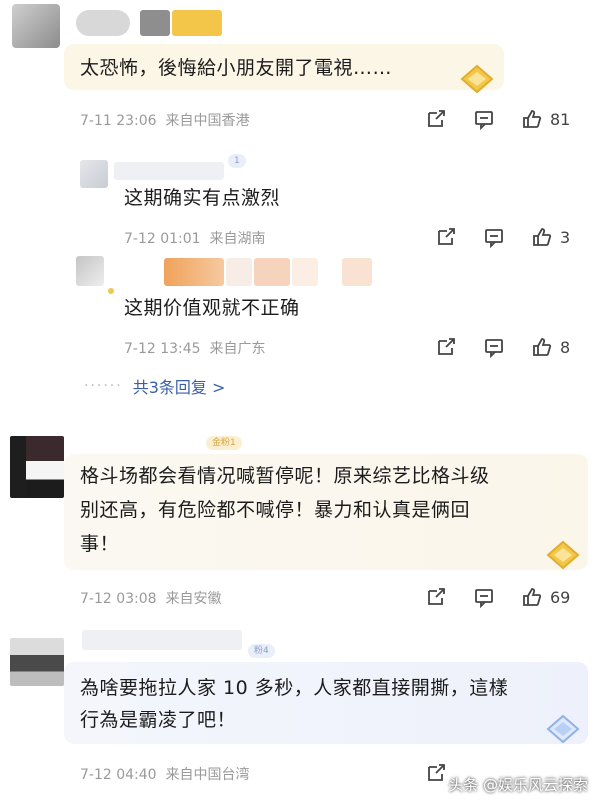 The width and height of the screenshot is (600, 803). I want to click on like-count: 8, so click(565, 347).